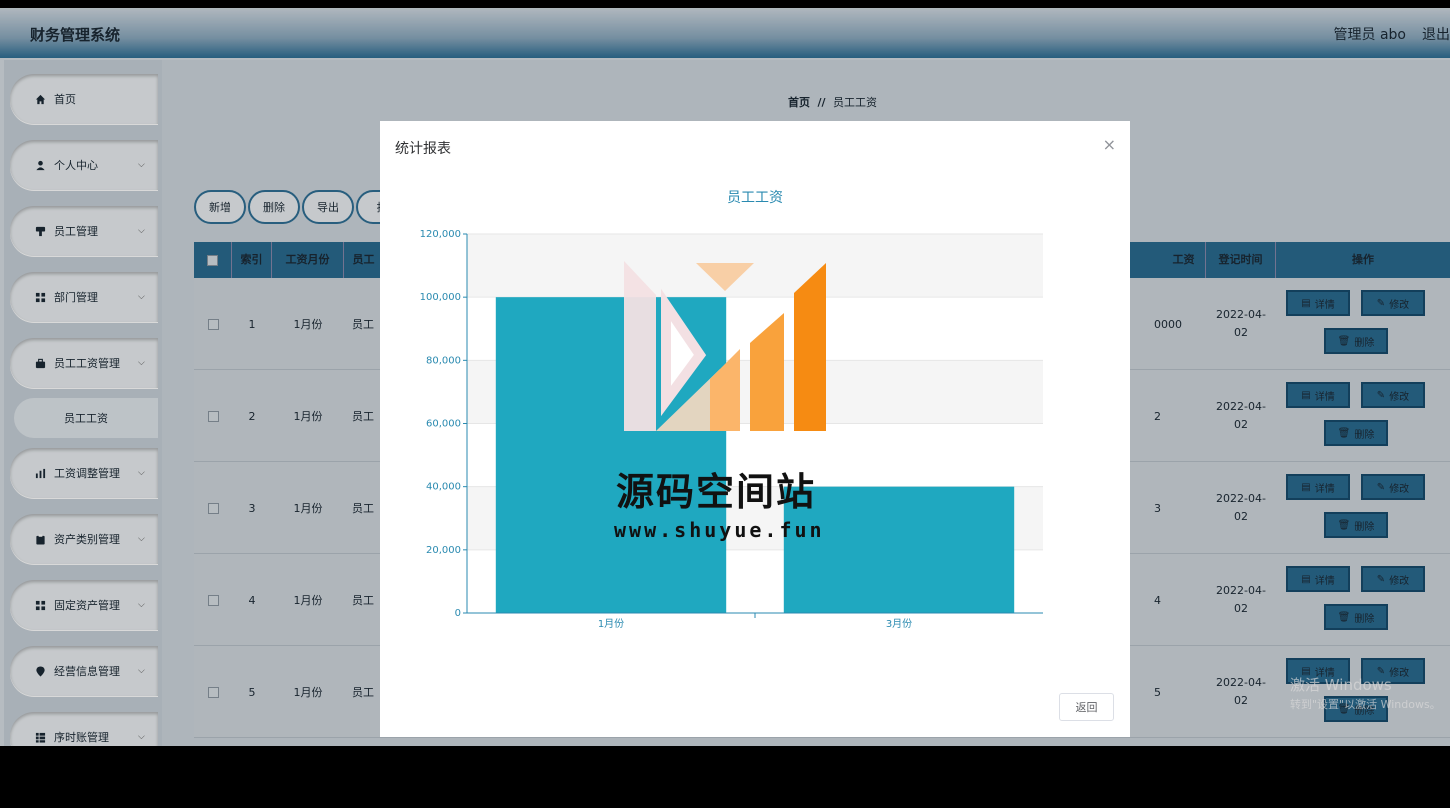 The image size is (1450, 808). I want to click on y-tick-label: 60,000, so click(443, 424).